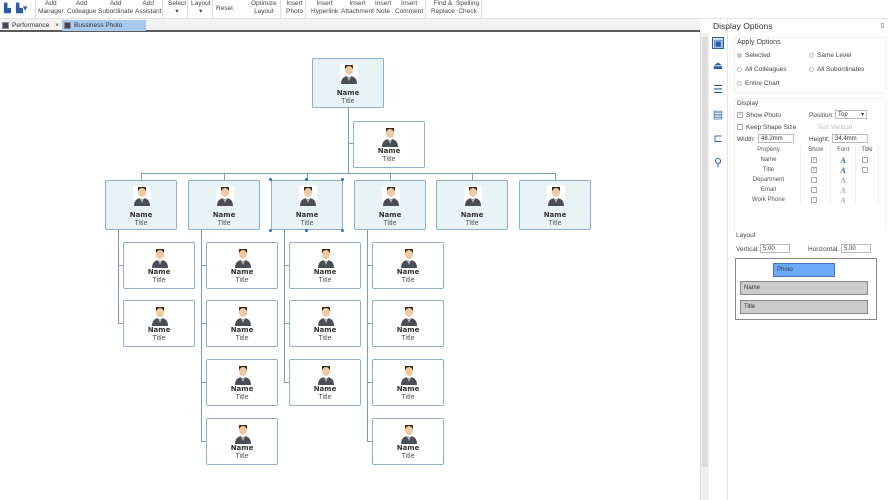 This screenshot has height=500, width=888. Describe the element at coordinates (830, 55) in the screenshot. I see `radio-same-level: Same Level` at that location.